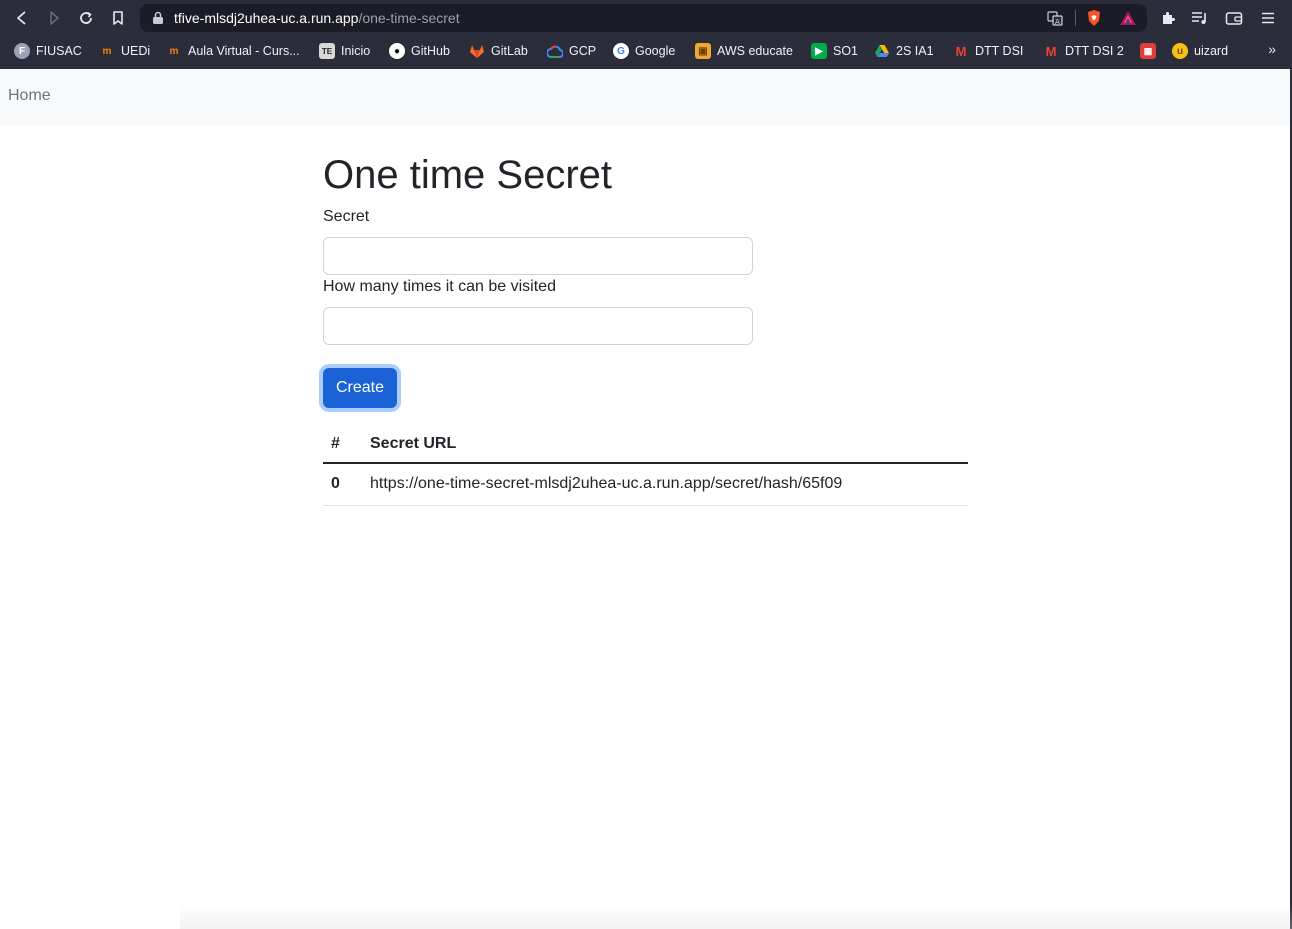 The height and width of the screenshot is (929, 1292). I want to click on column-header-index: #, so click(342, 444).